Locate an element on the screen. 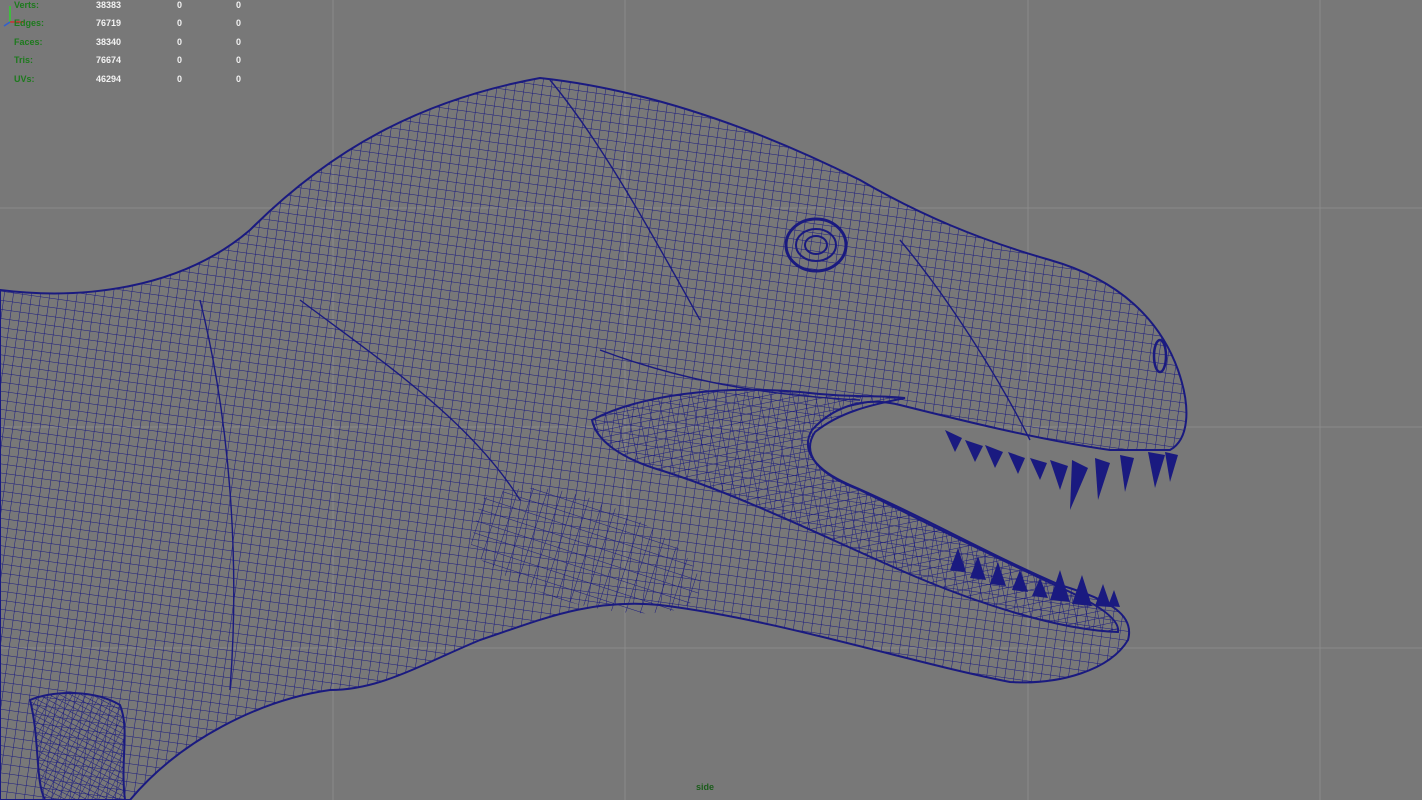  leg-stub is located at coordinates (77, 746).